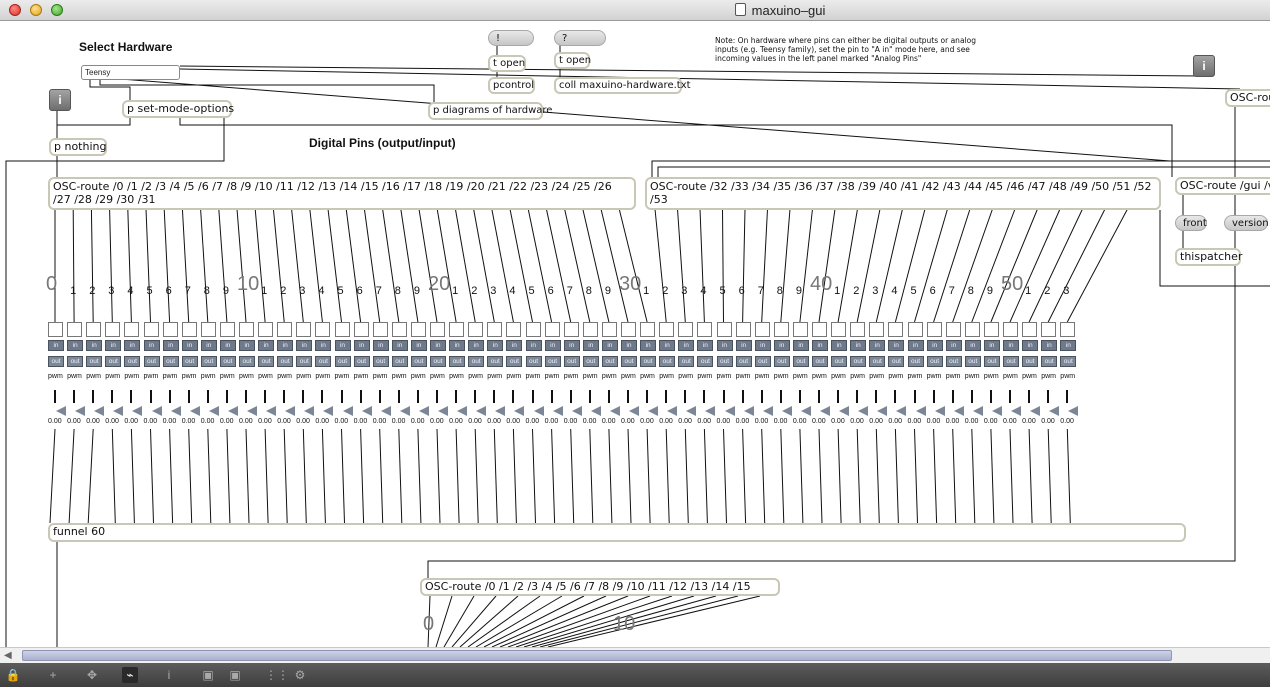 The width and height of the screenshot is (1270, 687). Describe the element at coordinates (178, 109) in the screenshot. I see `p-set-mode-options: p set-mode-options` at that location.